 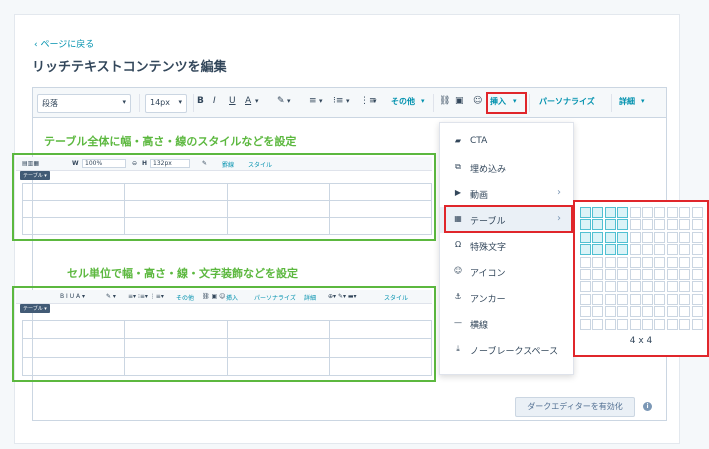 I want to click on paragraph-format-select: 段落 ▾, so click(x=84, y=103).